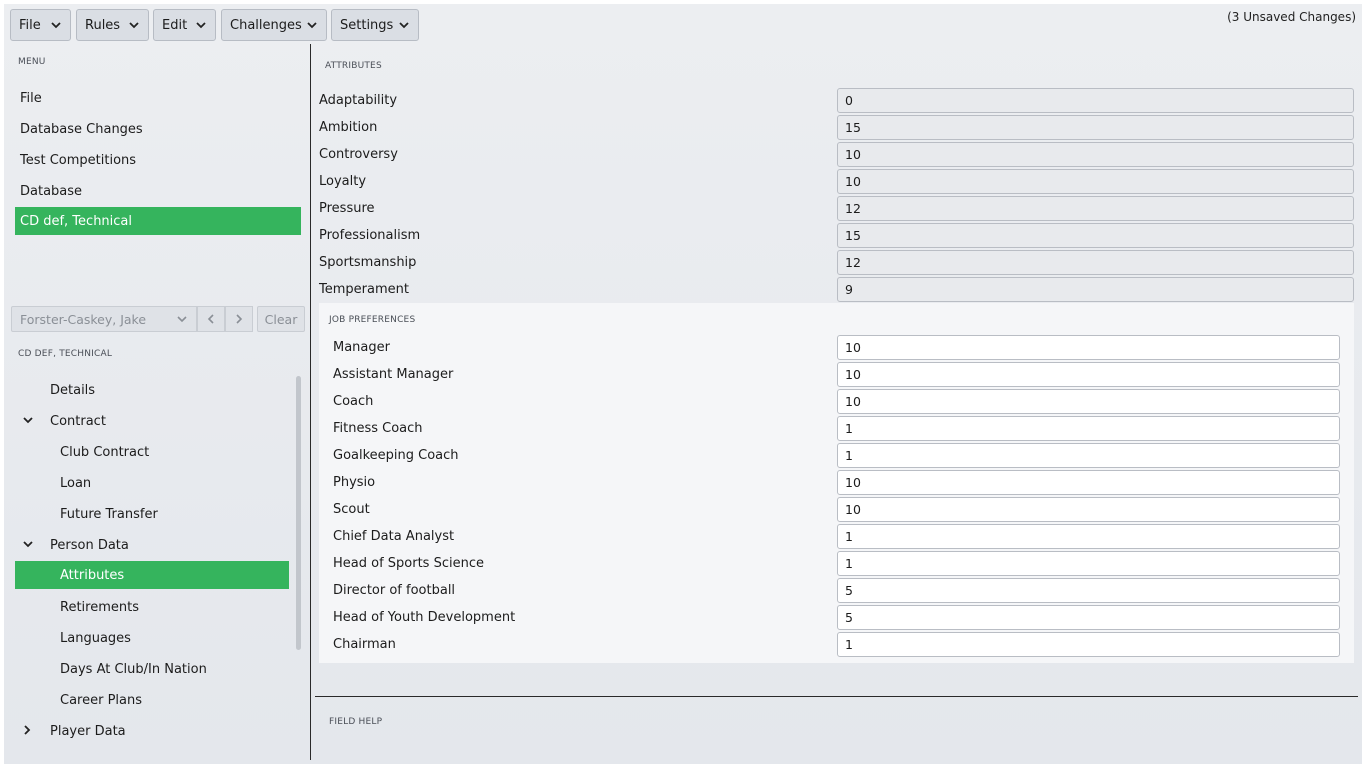 The image size is (1366, 768). Describe the element at coordinates (1088, 617) in the screenshot. I see `head-of-youth-development-input: 5` at that location.